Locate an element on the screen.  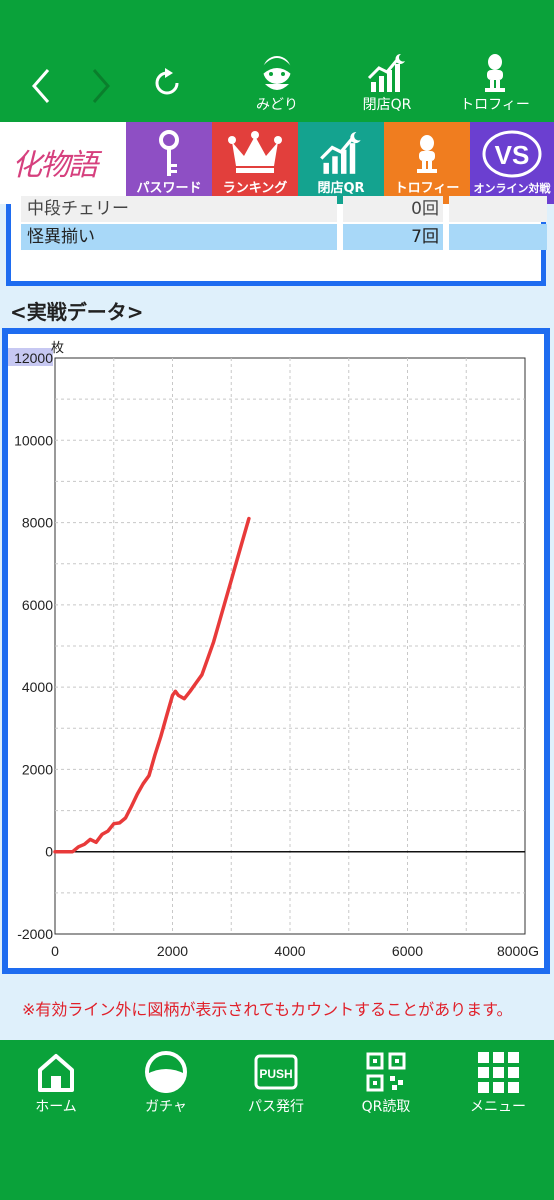
y-tick-label: 8000 is located at coordinates (37, 523).